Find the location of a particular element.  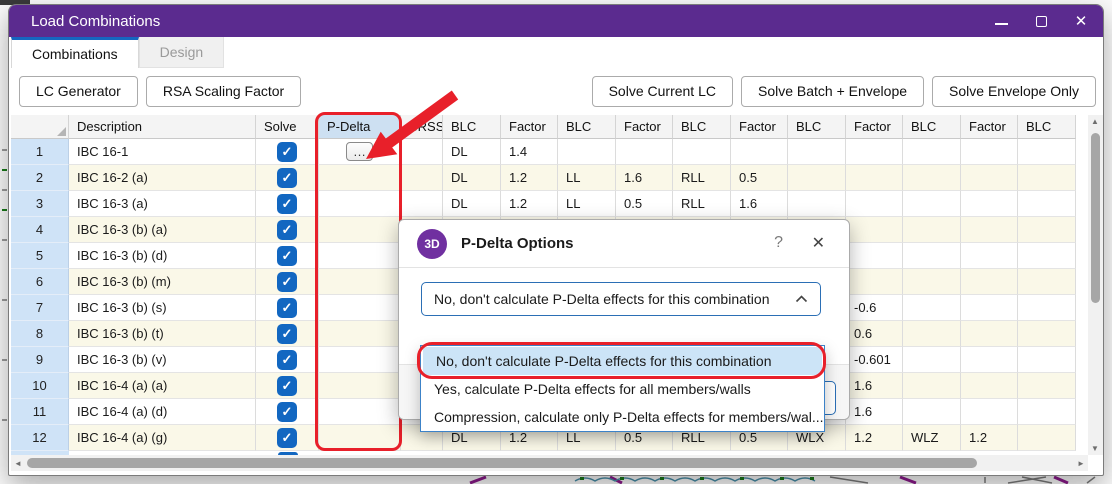

solve-envelope-only-button: Solve Envelope Only is located at coordinates (1014, 91).